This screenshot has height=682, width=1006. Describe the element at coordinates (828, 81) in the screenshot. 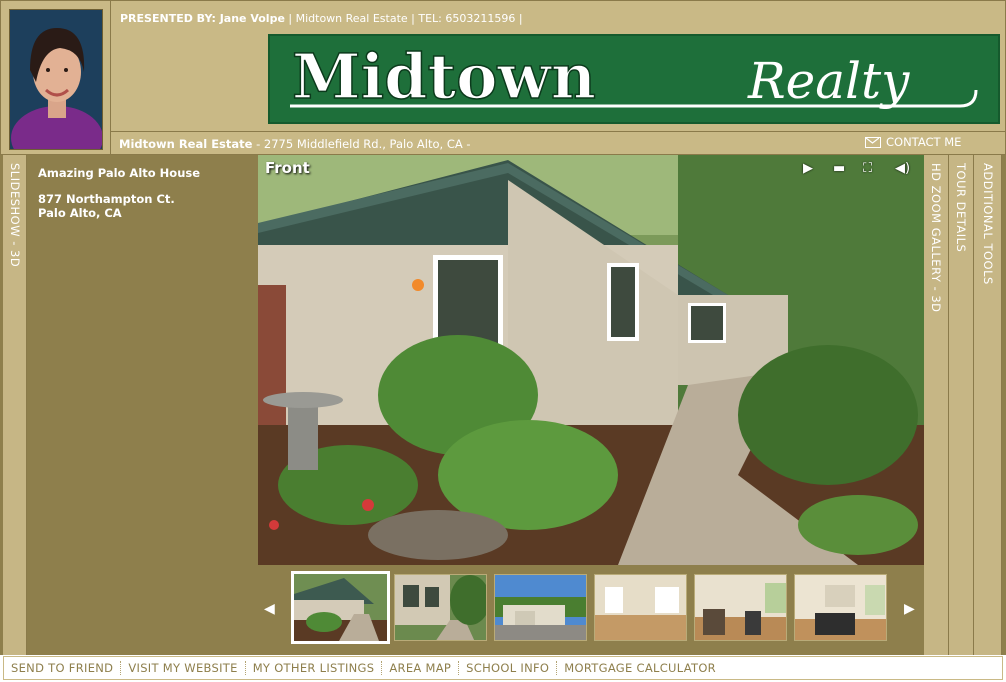

I see `logo-script-text: Realty` at that location.